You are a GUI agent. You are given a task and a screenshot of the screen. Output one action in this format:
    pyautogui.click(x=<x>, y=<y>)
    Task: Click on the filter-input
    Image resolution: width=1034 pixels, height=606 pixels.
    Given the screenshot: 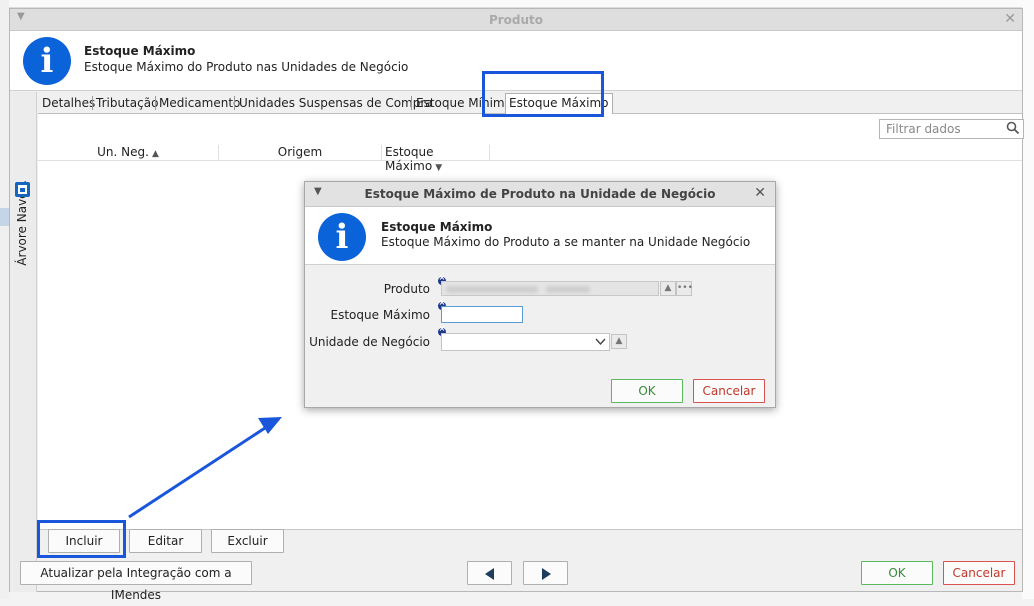 What is the action you would take?
    pyautogui.click(x=943, y=129)
    